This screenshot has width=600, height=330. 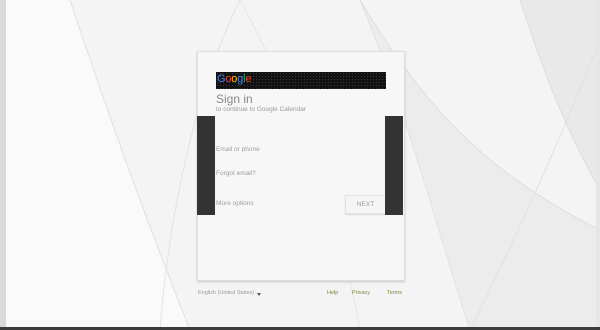 I want to click on google-logo: Google, so click(x=234, y=79).